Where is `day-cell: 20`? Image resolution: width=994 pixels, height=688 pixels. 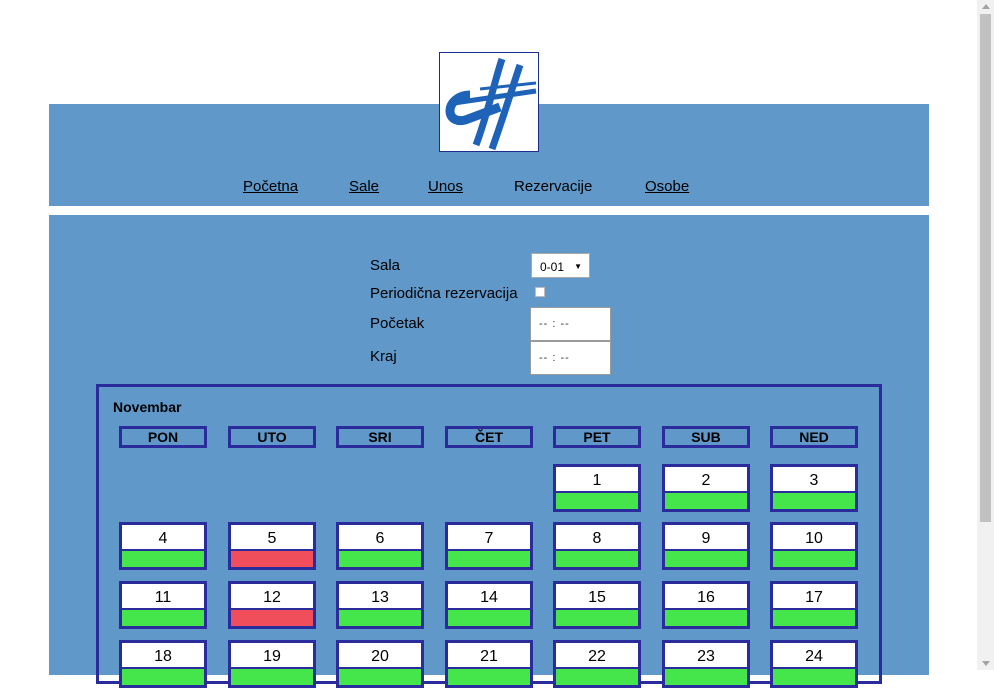
day-cell: 20 is located at coordinates (380, 664).